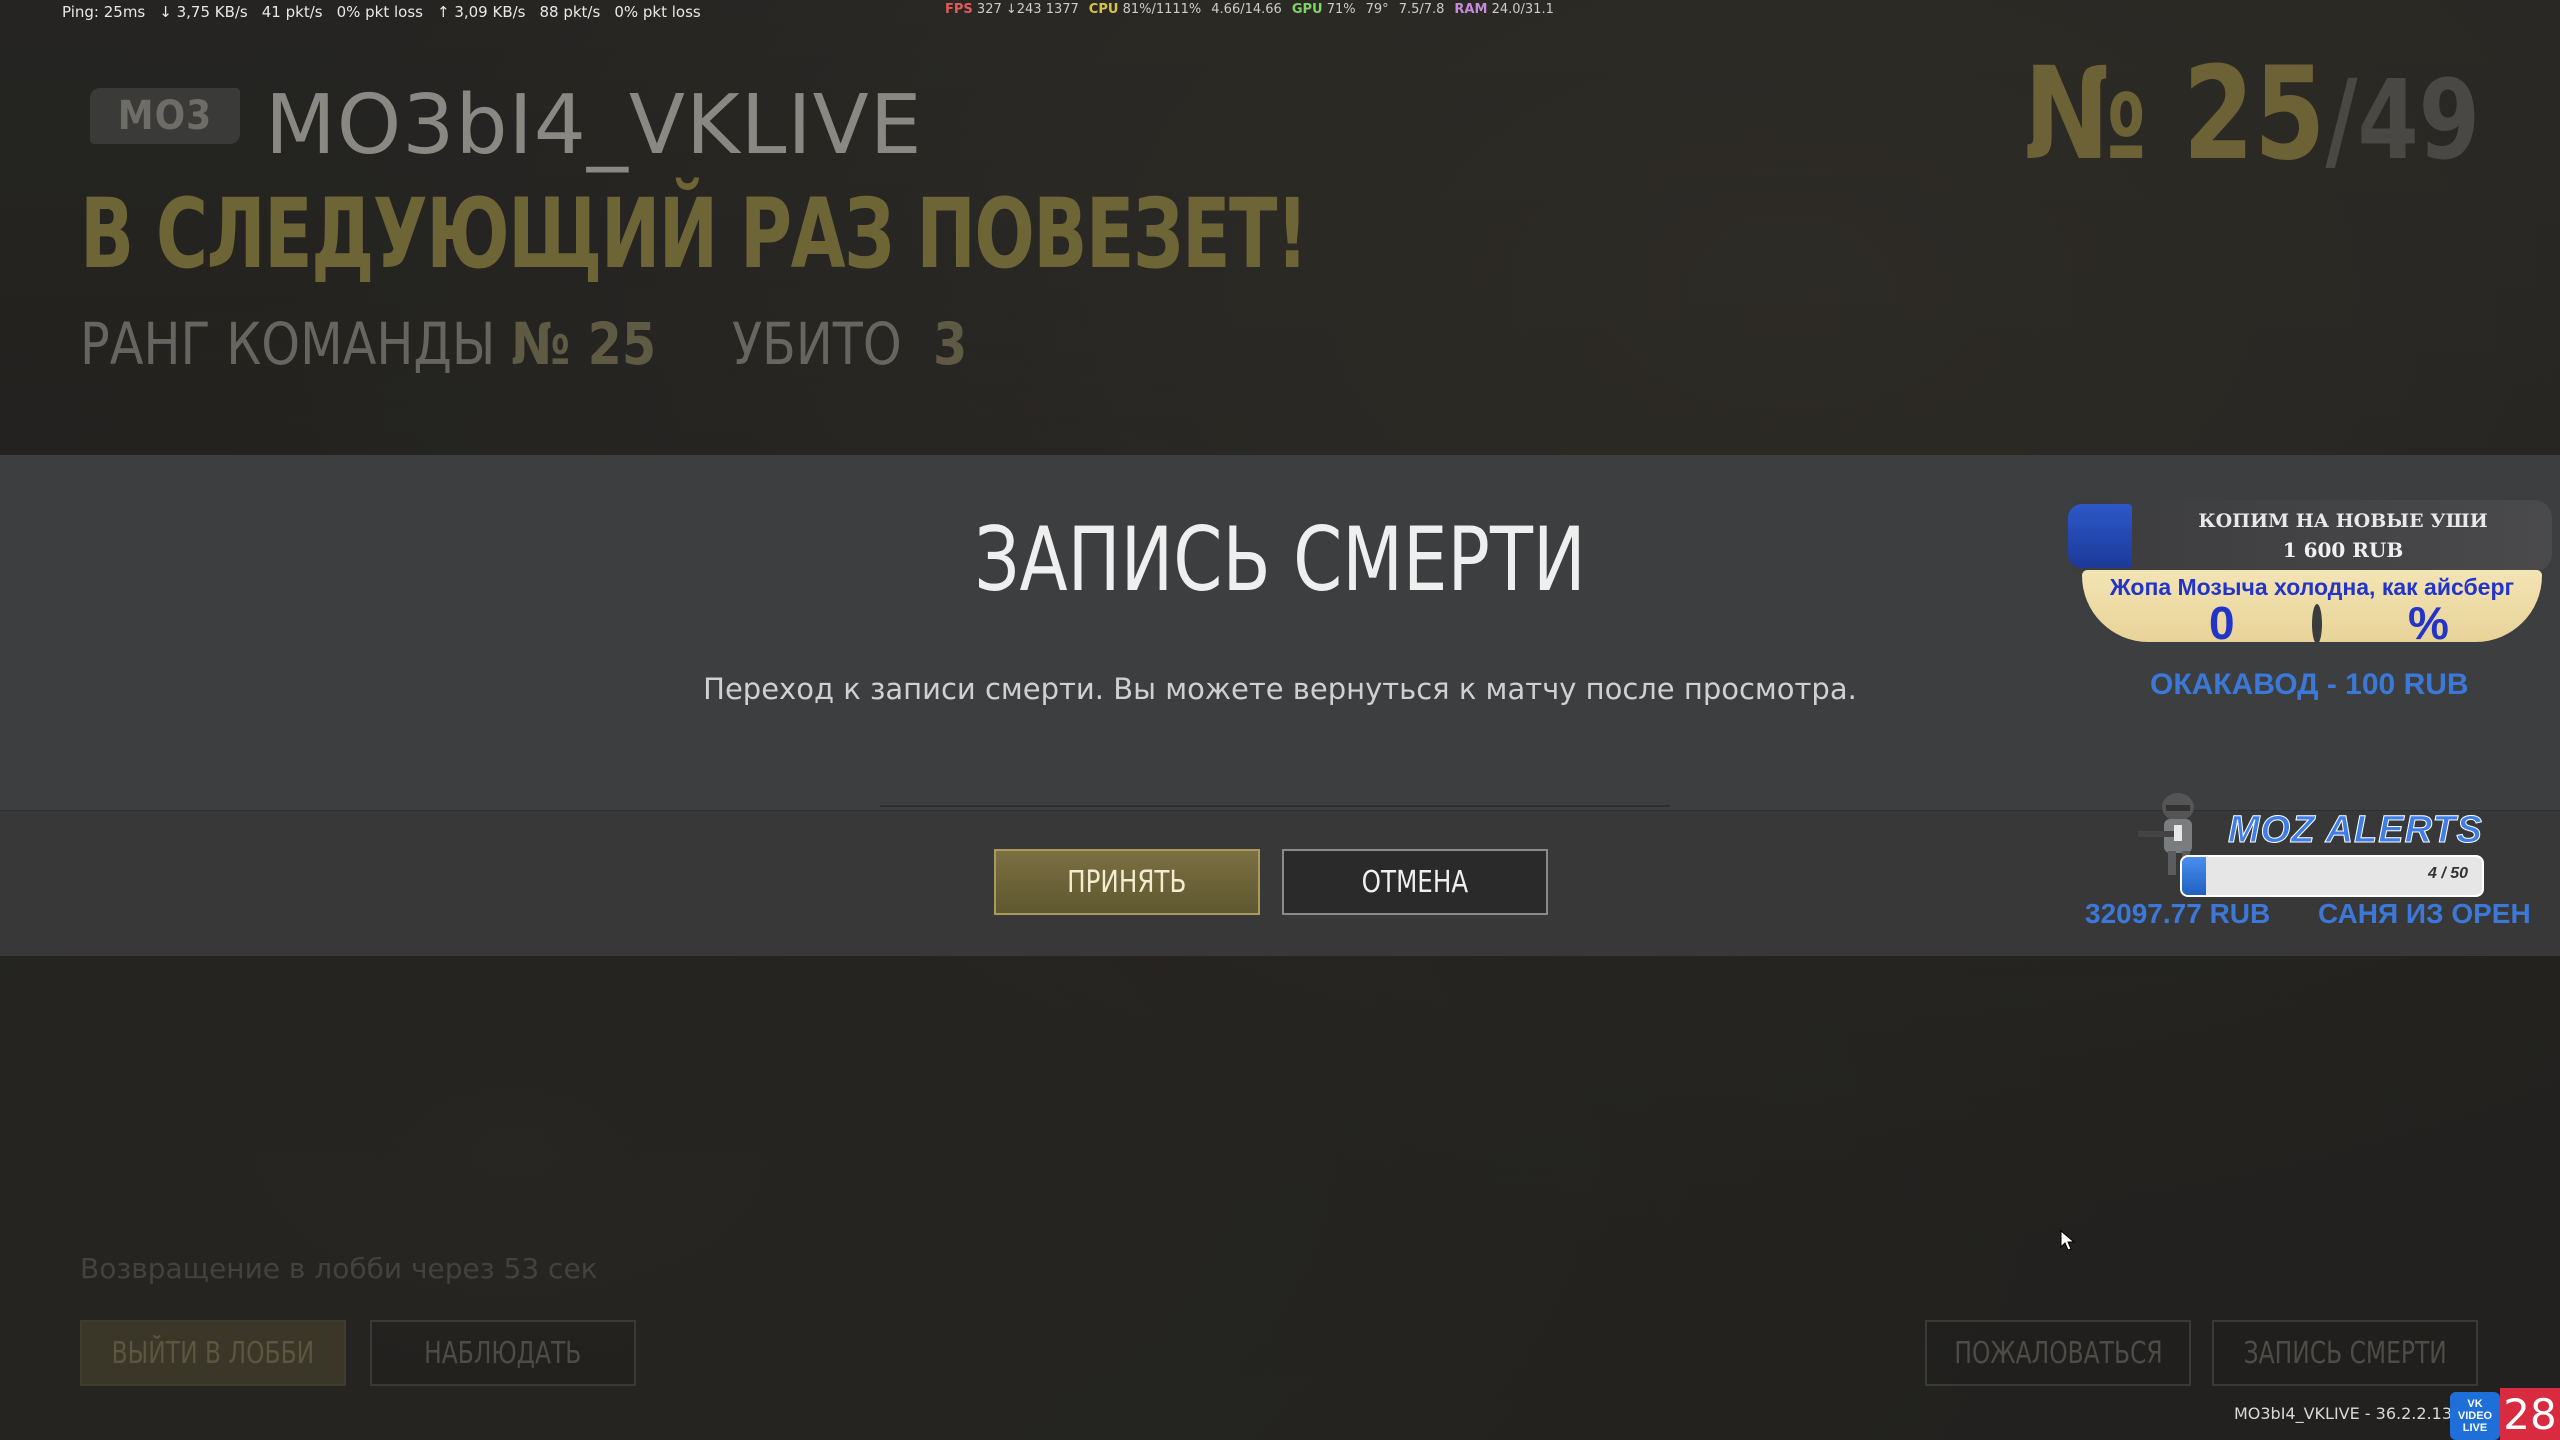  I want to click on placement-value: 25, so click(2254, 114).